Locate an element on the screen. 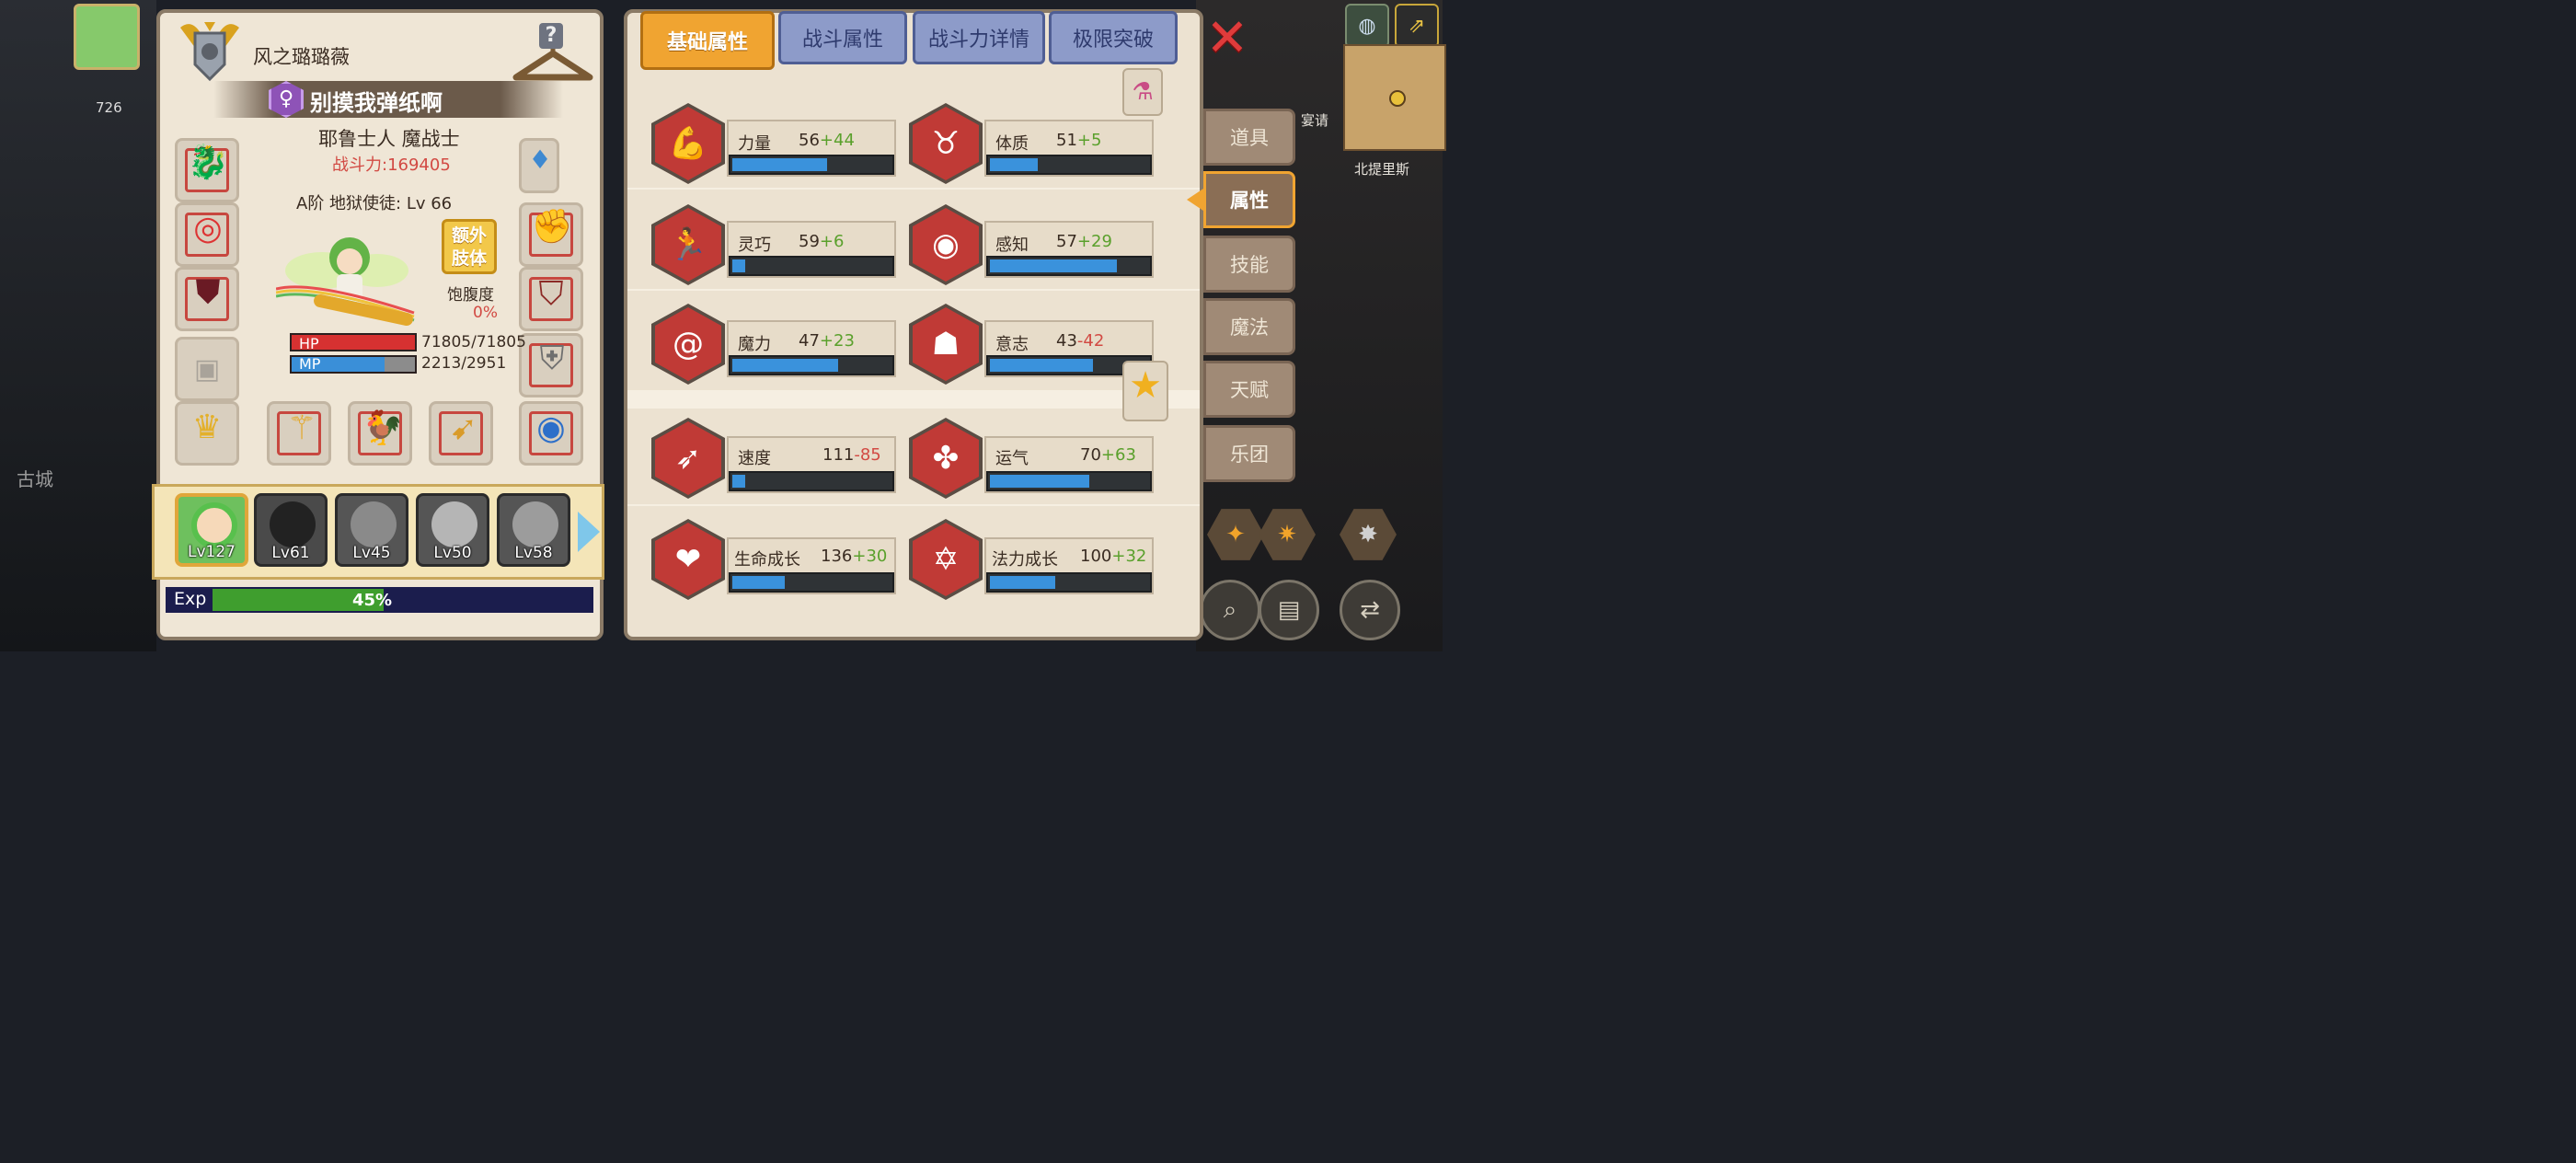 The image size is (2576, 1163). exp-label: Exp is located at coordinates (190, 599).